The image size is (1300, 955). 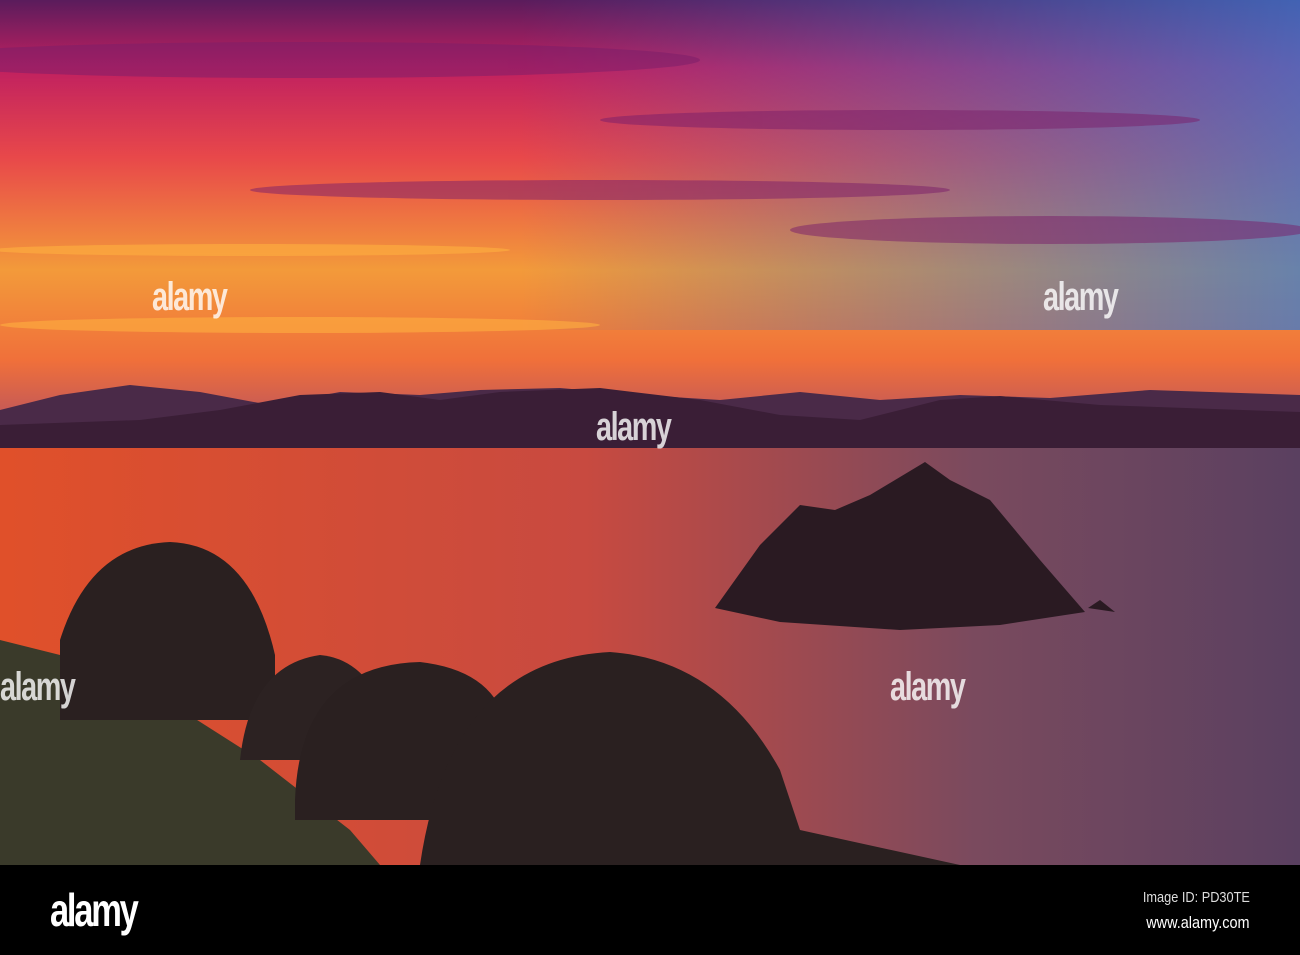 I want to click on site-url: www.alamy.com, so click(x=1198, y=922).